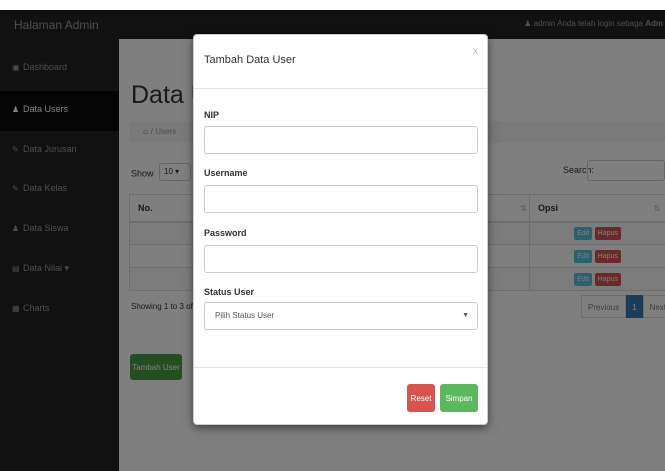 This screenshot has width=665, height=471. Describe the element at coordinates (229, 292) in the screenshot. I see `status-user-label: Status User` at that location.